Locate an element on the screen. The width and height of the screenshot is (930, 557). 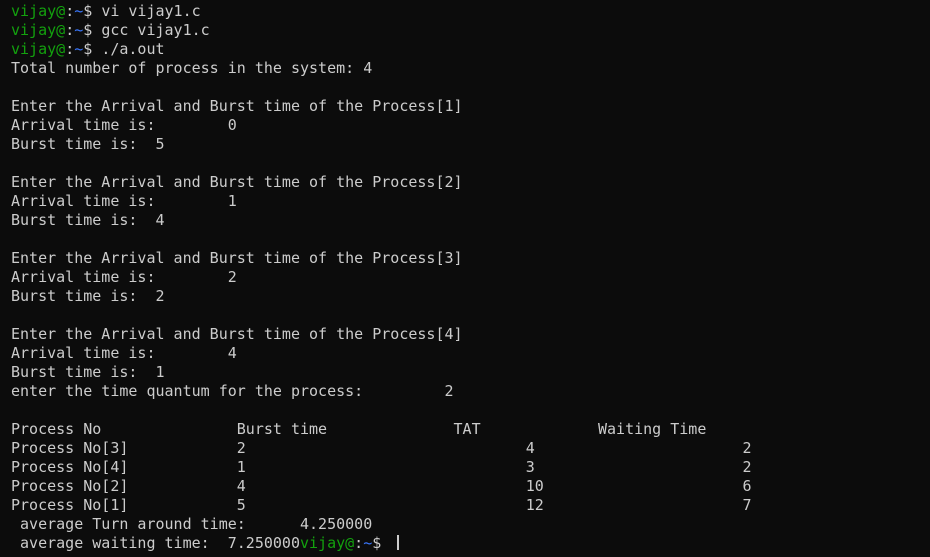
command-line-2: vijay@:~$ gcc vijay1.c is located at coordinates (470, 30).